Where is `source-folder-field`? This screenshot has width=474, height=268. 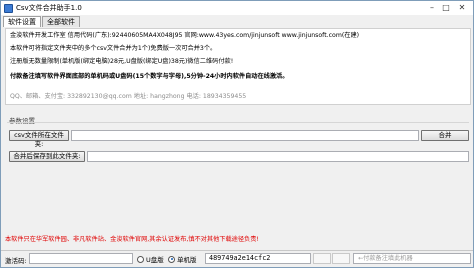
source-folder-field is located at coordinates (245, 135).